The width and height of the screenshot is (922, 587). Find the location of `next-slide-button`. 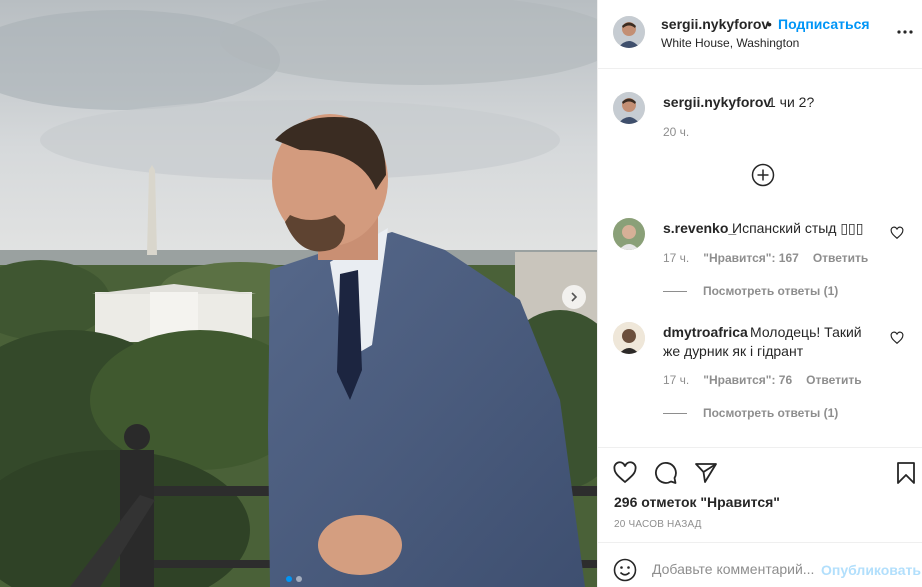

next-slide-button is located at coordinates (574, 297).